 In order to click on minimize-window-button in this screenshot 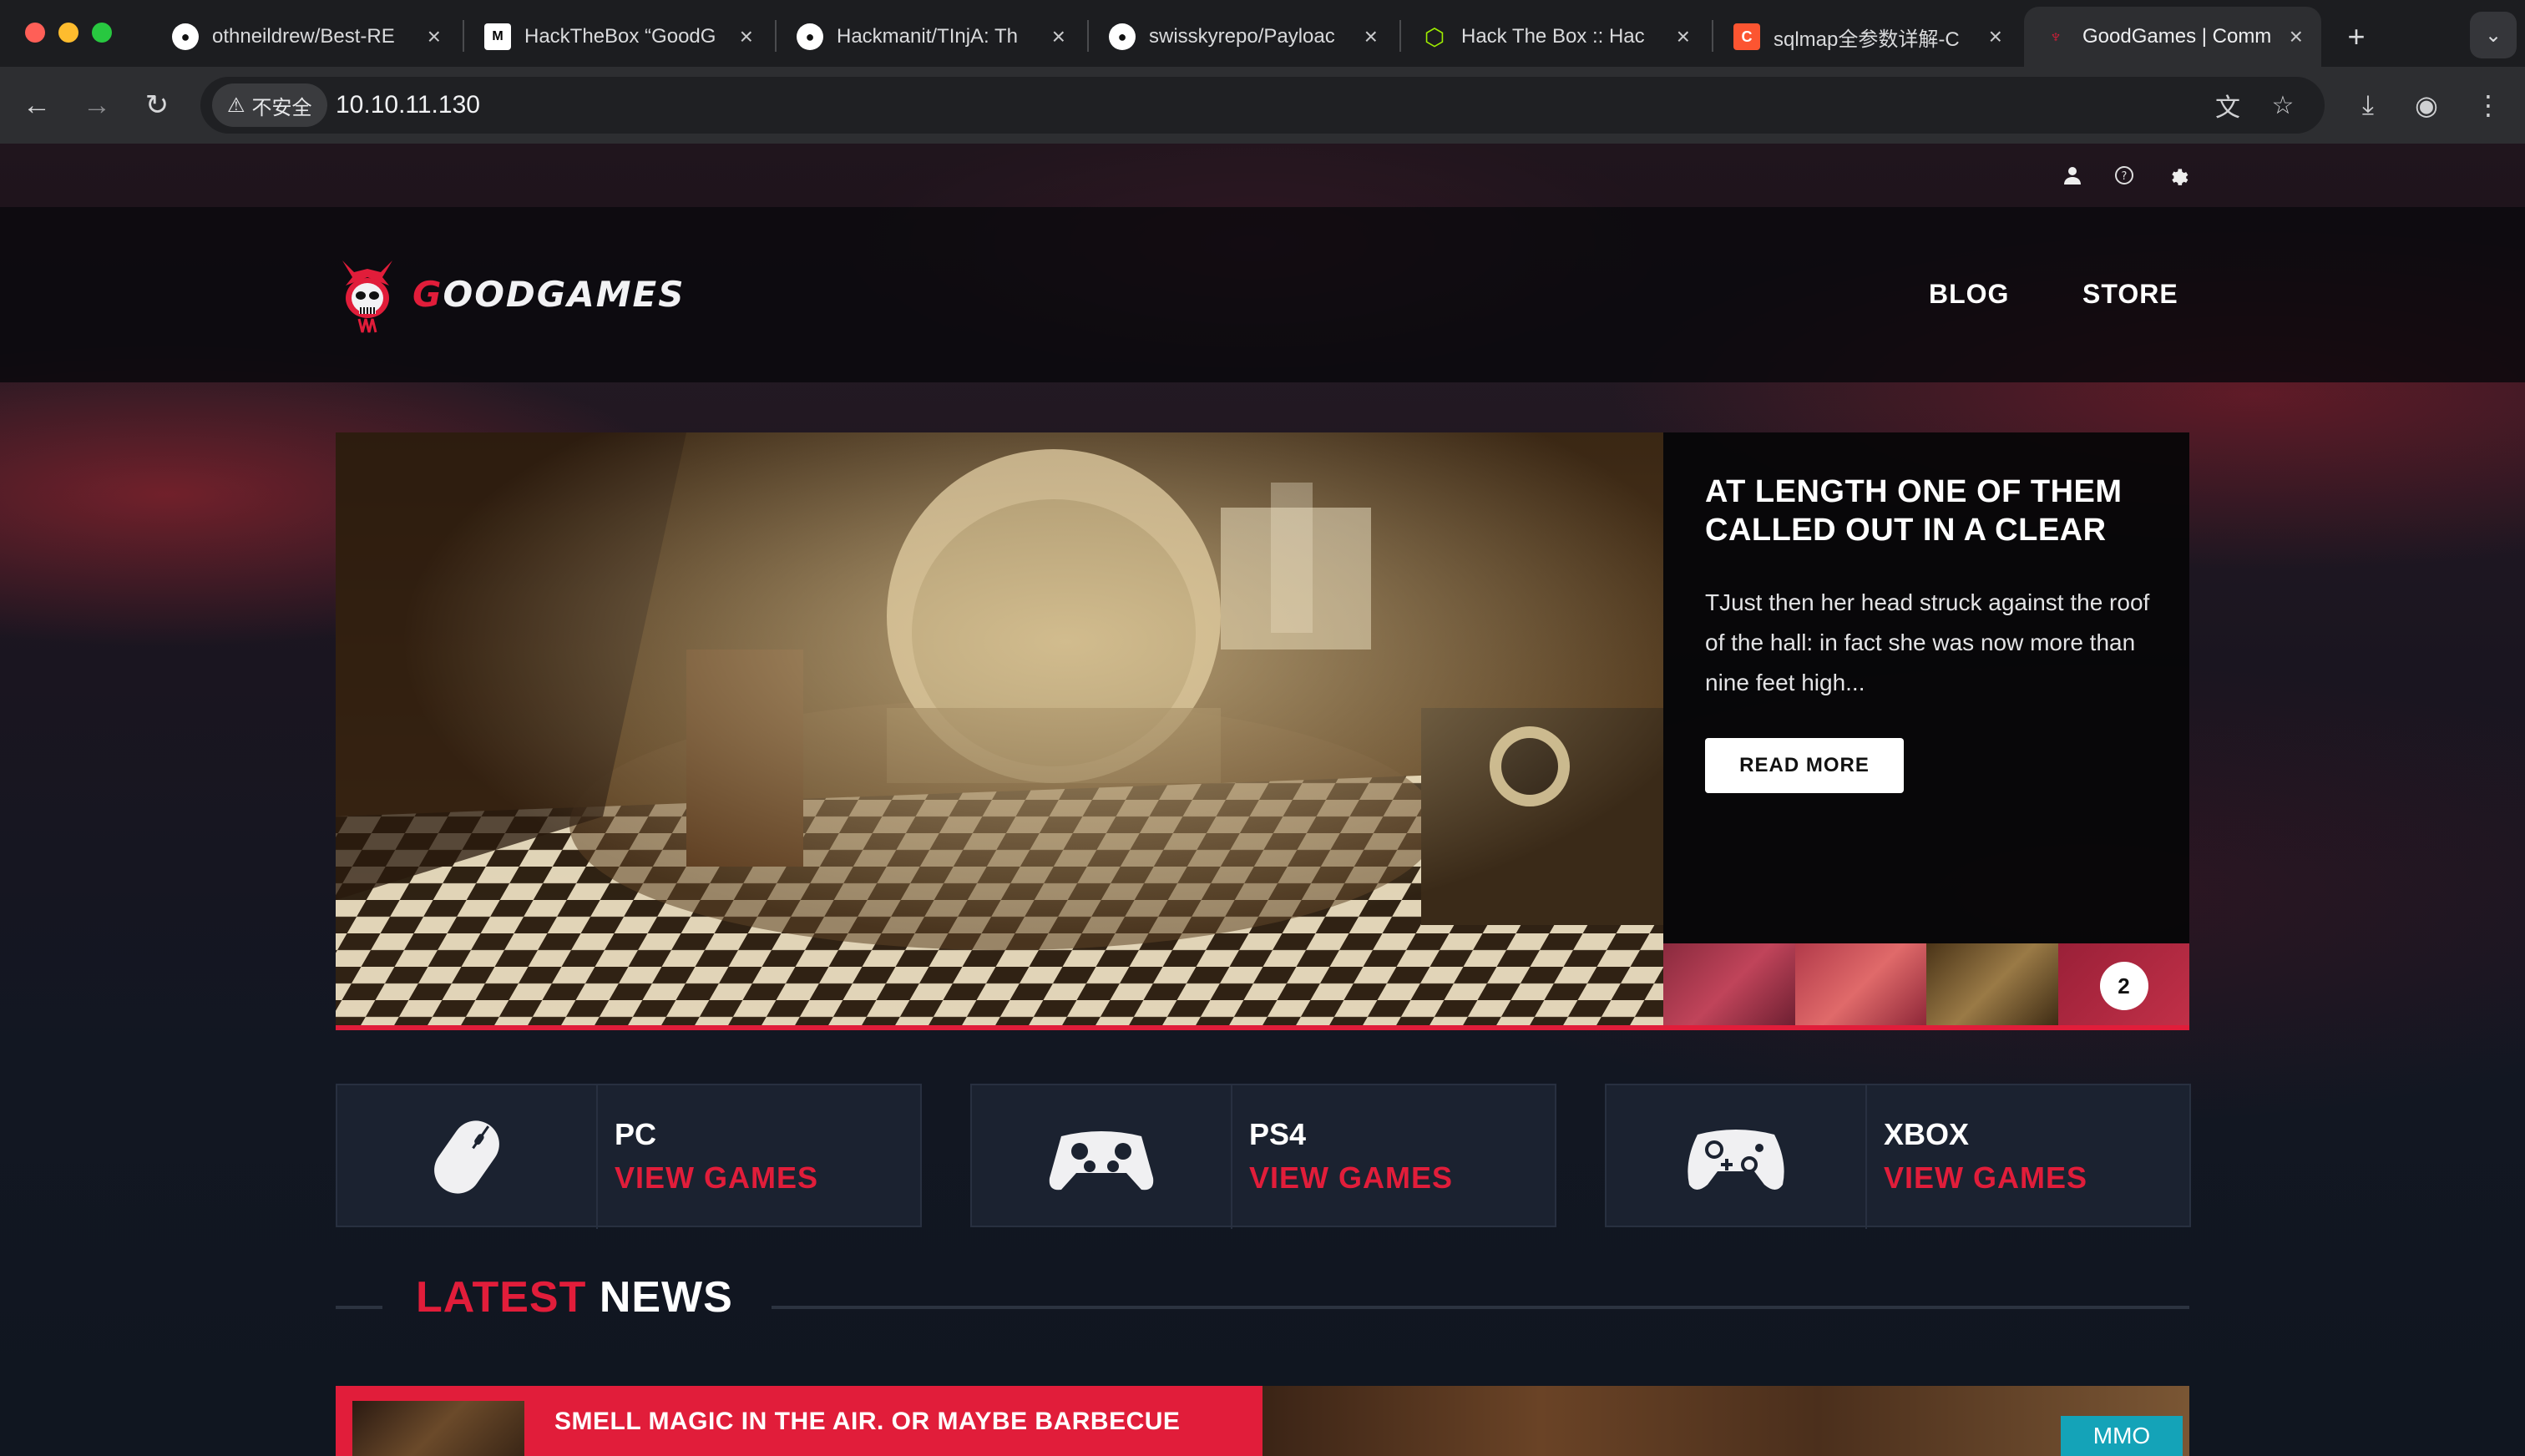, I will do `click(68, 33)`.